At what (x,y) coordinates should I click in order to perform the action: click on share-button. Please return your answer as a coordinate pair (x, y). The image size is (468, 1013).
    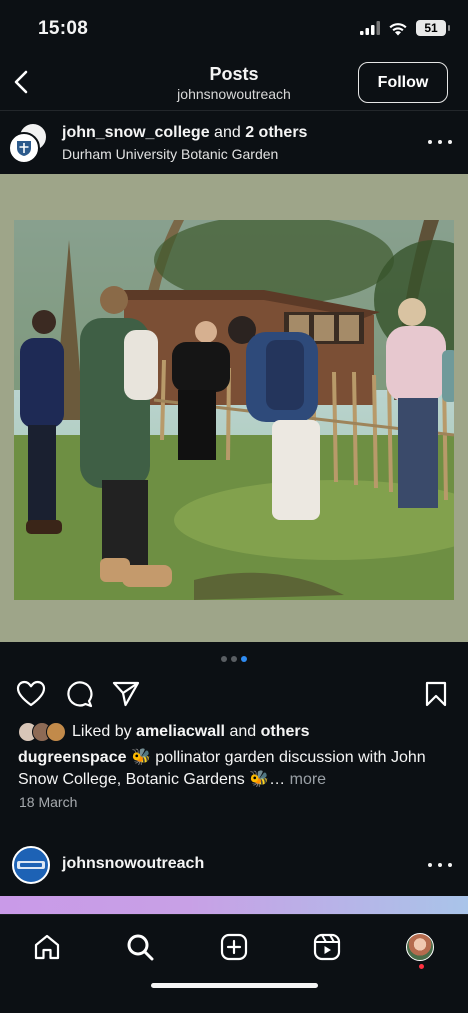
    Looking at the image, I should click on (126, 694).